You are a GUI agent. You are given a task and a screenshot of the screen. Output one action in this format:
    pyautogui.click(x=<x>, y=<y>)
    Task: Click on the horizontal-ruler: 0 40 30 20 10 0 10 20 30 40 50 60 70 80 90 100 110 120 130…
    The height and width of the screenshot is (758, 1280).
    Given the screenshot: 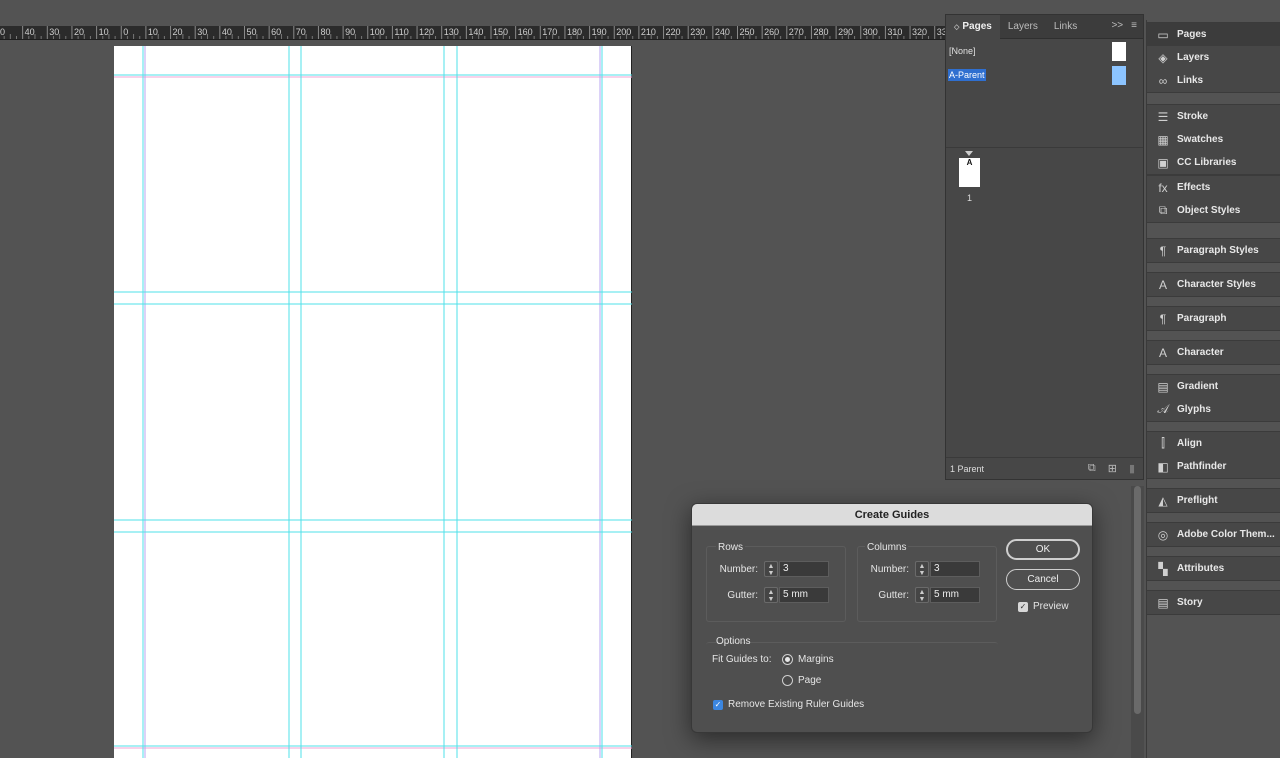 What is the action you would take?
    pyautogui.click(x=473, y=20)
    